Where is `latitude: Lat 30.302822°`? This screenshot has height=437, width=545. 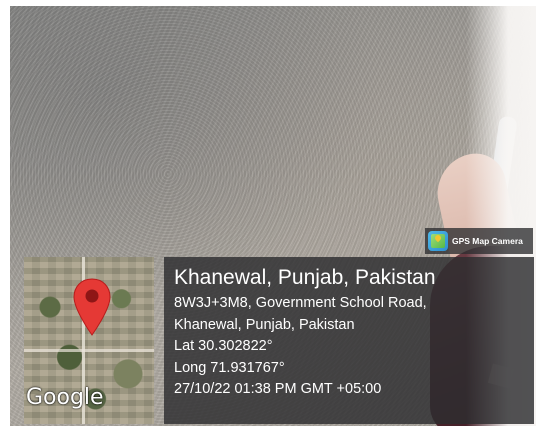 latitude: Lat 30.302822° is located at coordinates (223, 346).